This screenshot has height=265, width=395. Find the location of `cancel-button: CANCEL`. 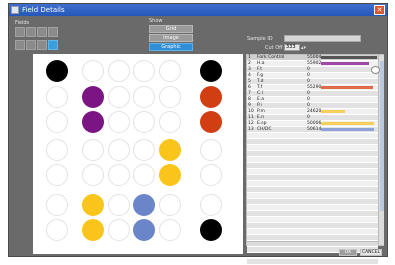

cancel-button: CANCEL is located at coordinates (371, 252).